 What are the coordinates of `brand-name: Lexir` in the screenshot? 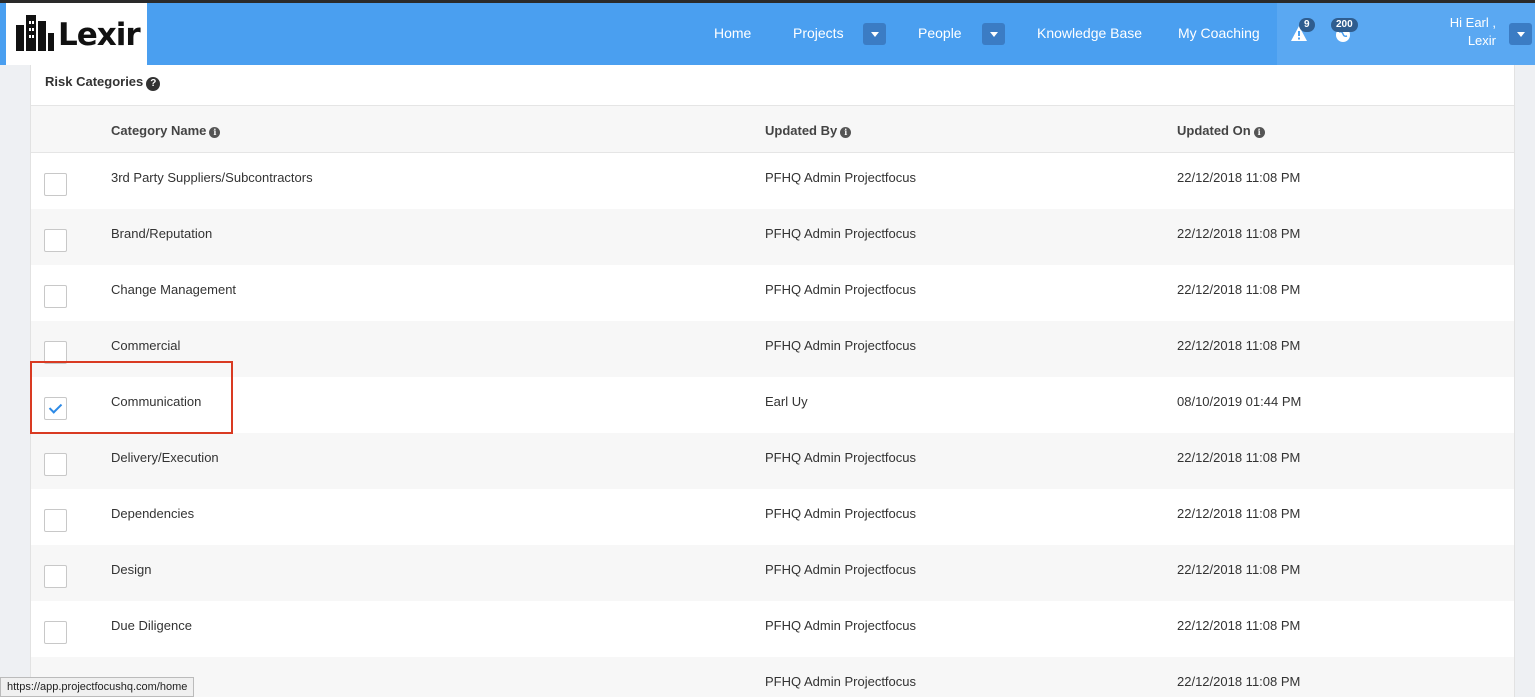 It's located at (99, 35).